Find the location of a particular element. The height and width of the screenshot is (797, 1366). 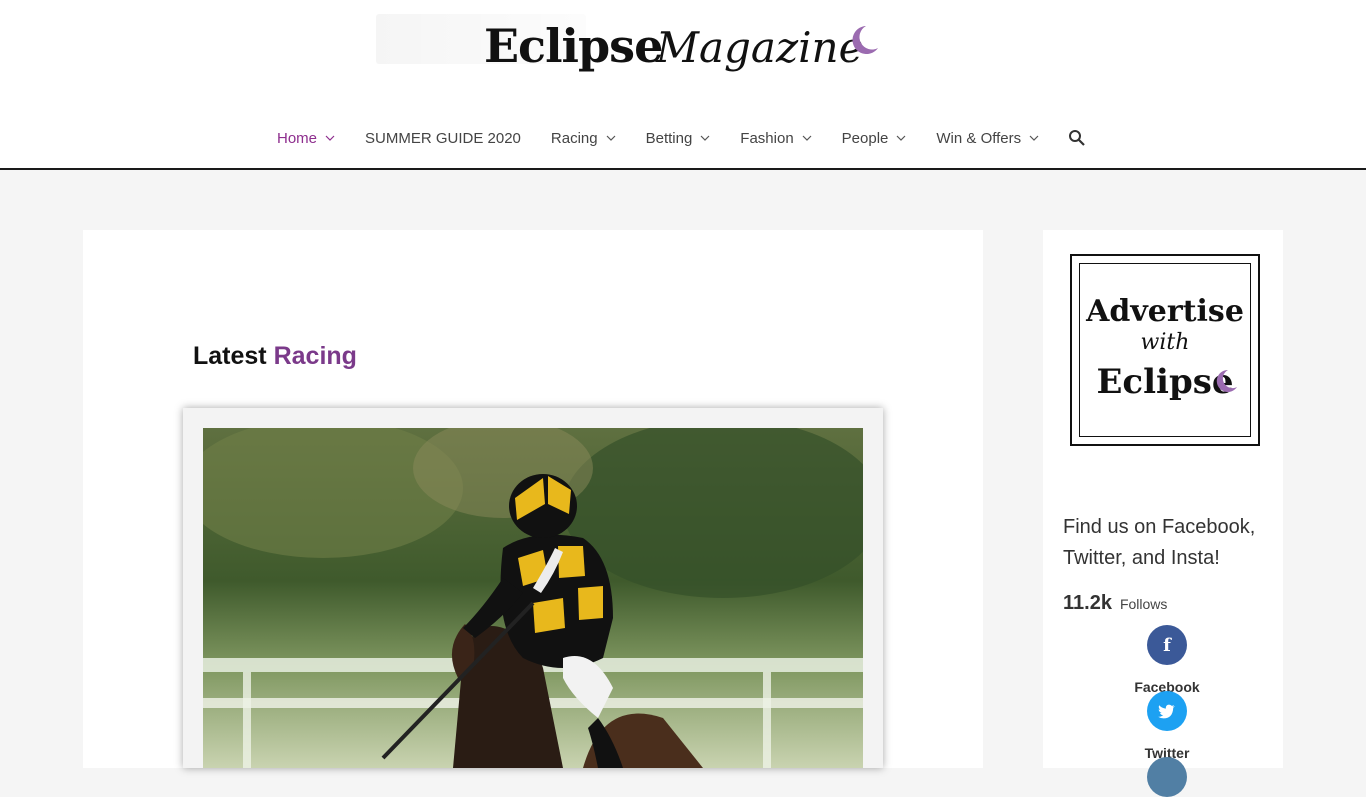

nav-item-summer-guide: SUMMER GUIDE 2020 is located at coordinates (443, 138).